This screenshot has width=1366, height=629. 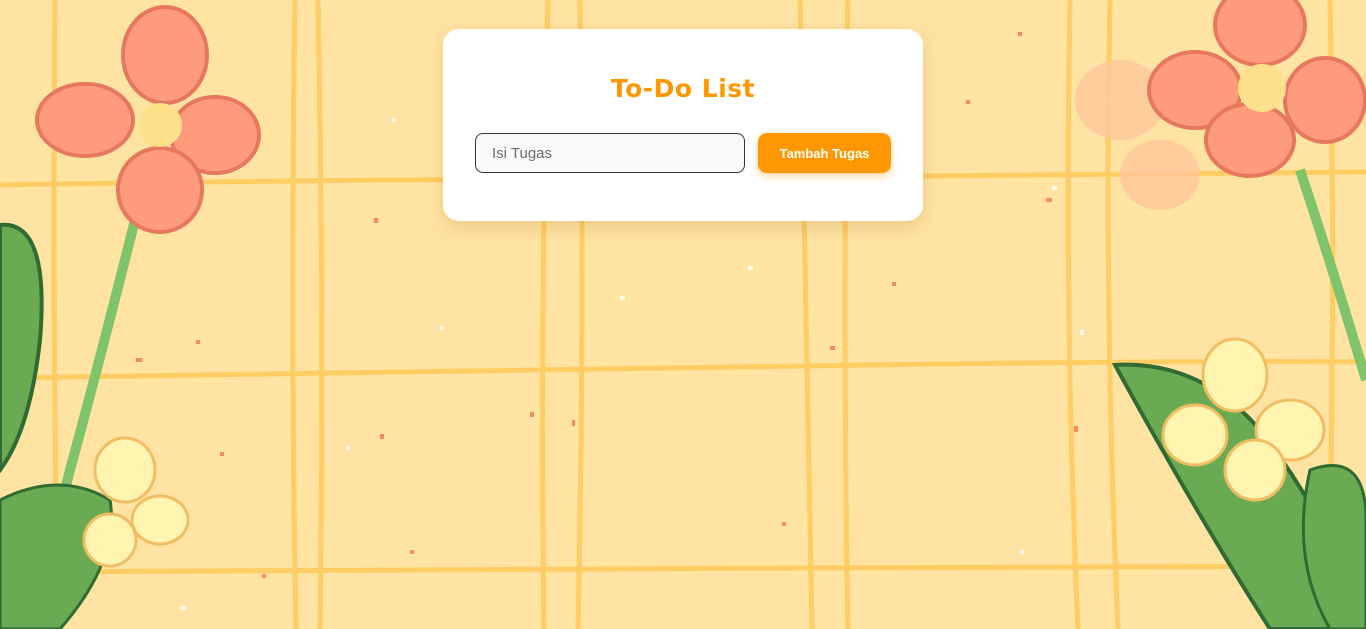 I want to click on todo-card: To-Do List Tambah Tugas, so click(x=683, y=125).